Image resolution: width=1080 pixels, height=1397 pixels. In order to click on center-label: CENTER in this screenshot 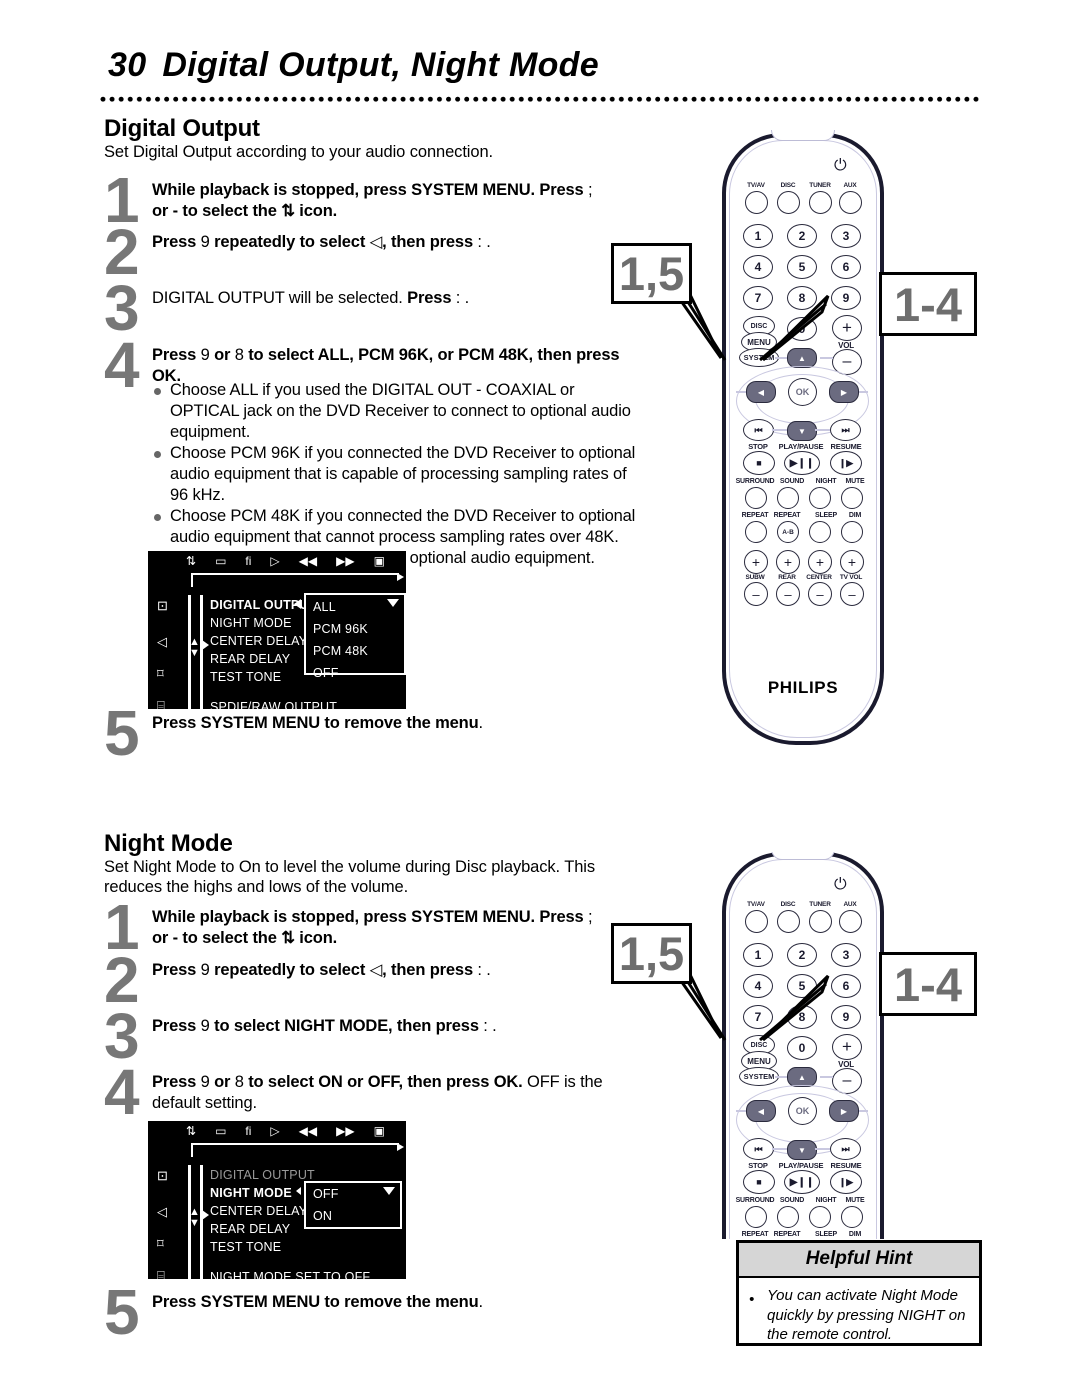, I will do `click(819, 577)`.